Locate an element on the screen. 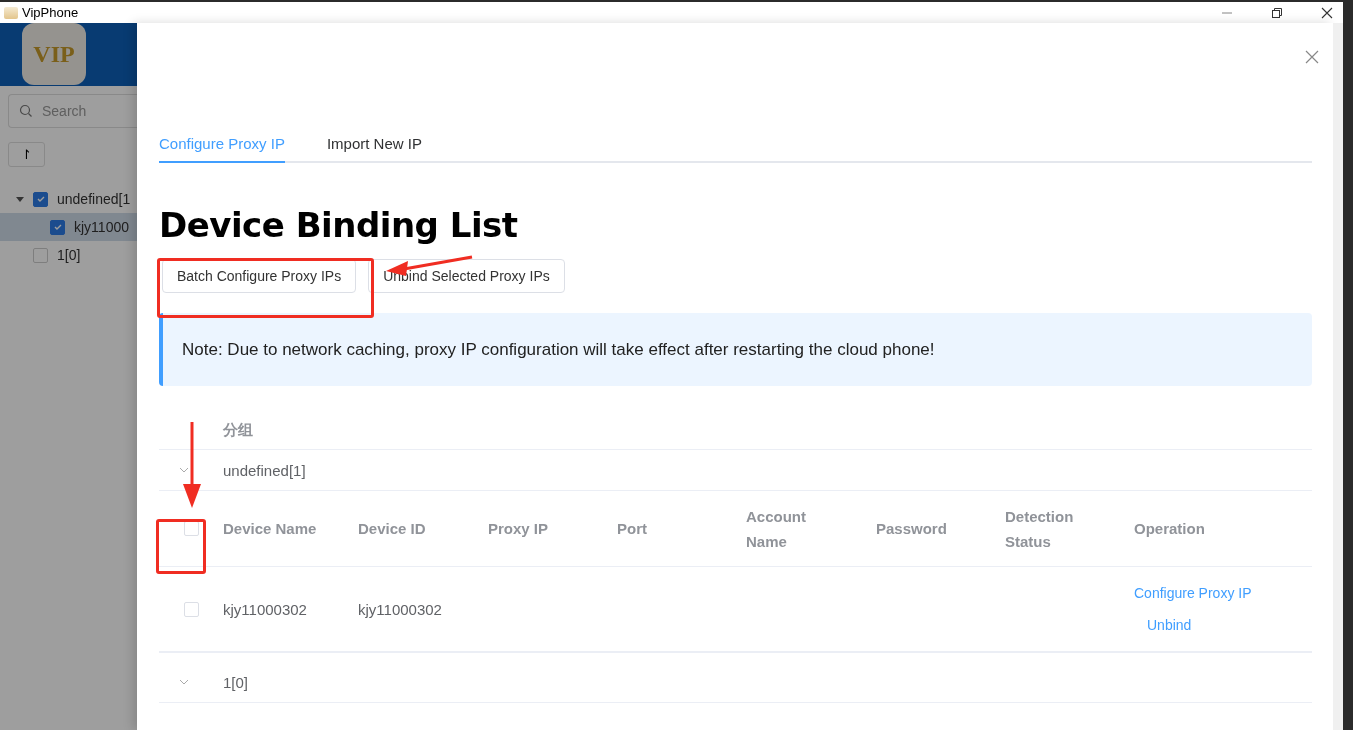  tree-item: 1[0] is located at coordinates (69, 255).